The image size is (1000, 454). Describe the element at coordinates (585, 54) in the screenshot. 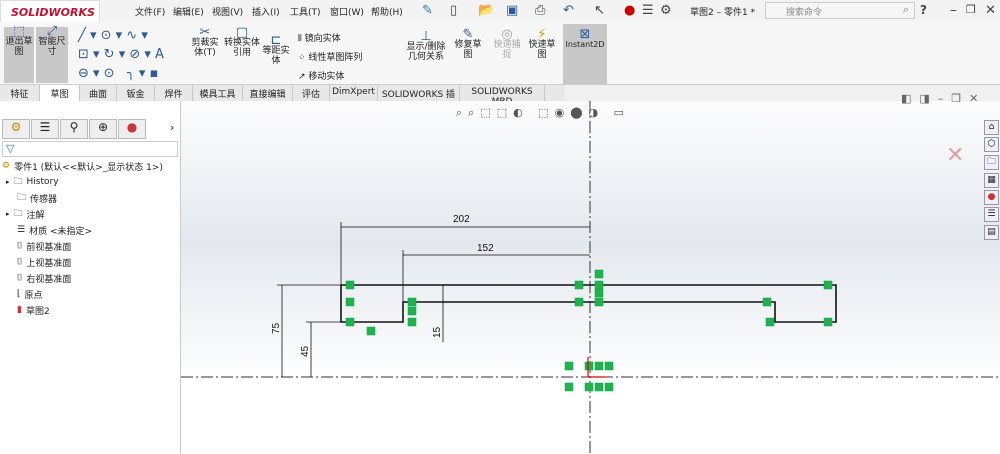

I see `instant2d-button: ⊠ Instant2D` at that location.